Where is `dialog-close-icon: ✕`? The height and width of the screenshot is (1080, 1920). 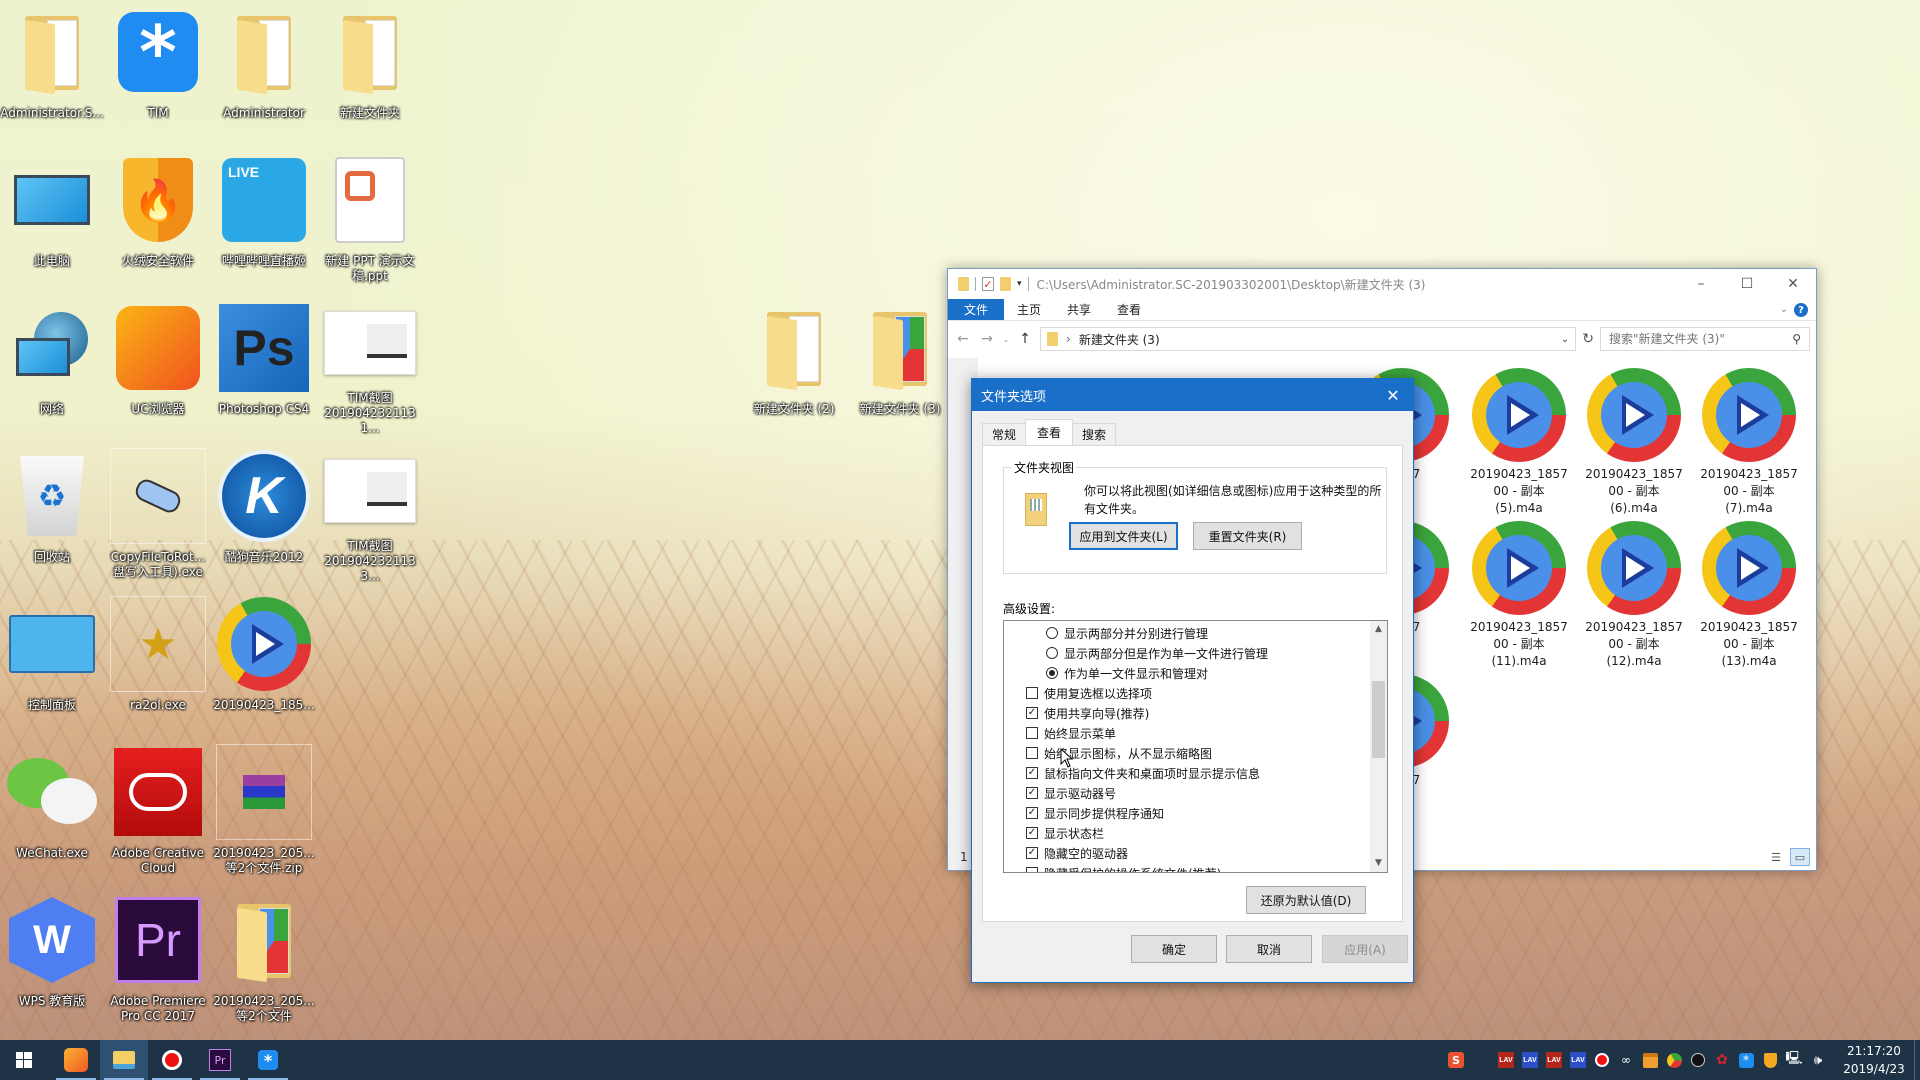
dialog-close-icon: ✕ is located at coordinates (1393, 395).